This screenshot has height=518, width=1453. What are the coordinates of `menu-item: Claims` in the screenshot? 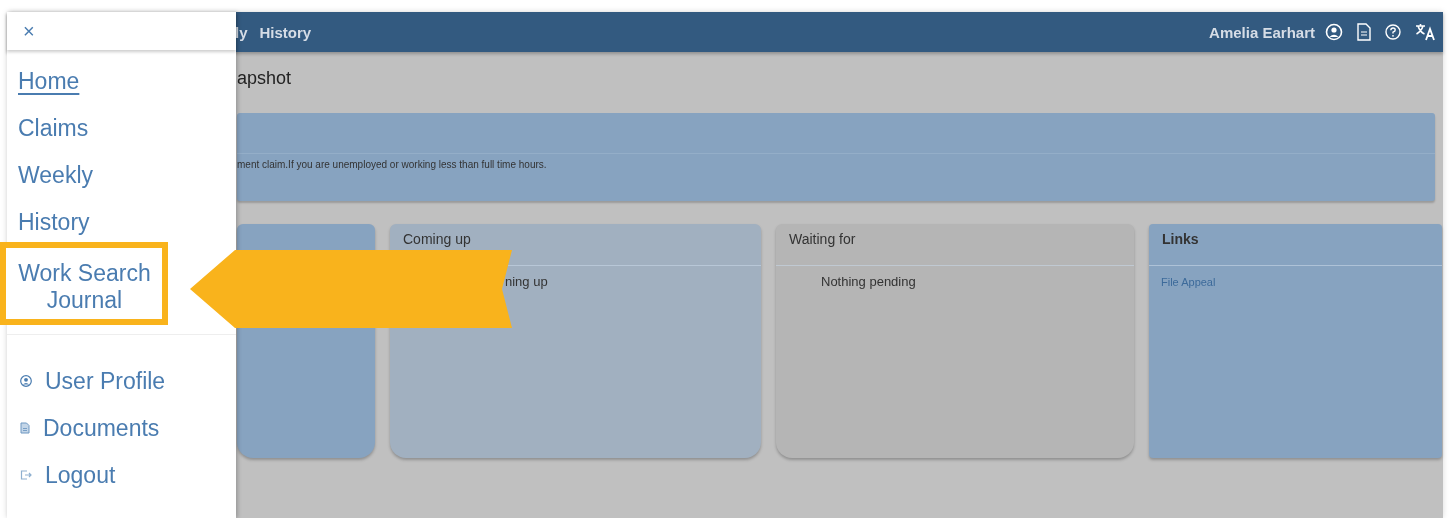 It's located at (48, 128).